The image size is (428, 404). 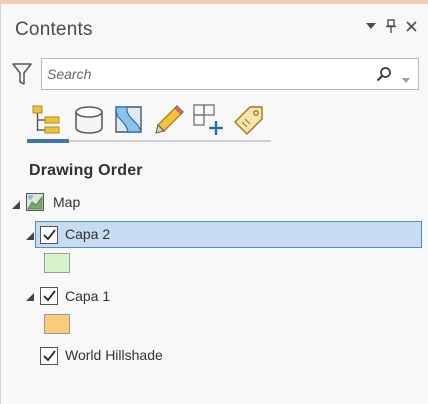 What do you see at coordinates (35, 202) in the screenshot?
I see `map-icon` at bounding box center [35, 202].